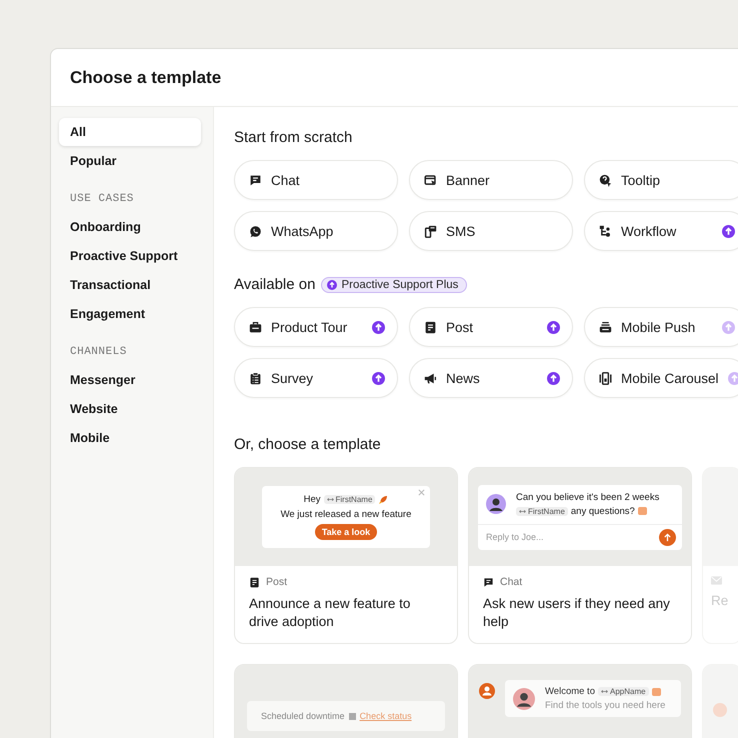  I want to click on template-type-button: Banner, so click(491, 180).